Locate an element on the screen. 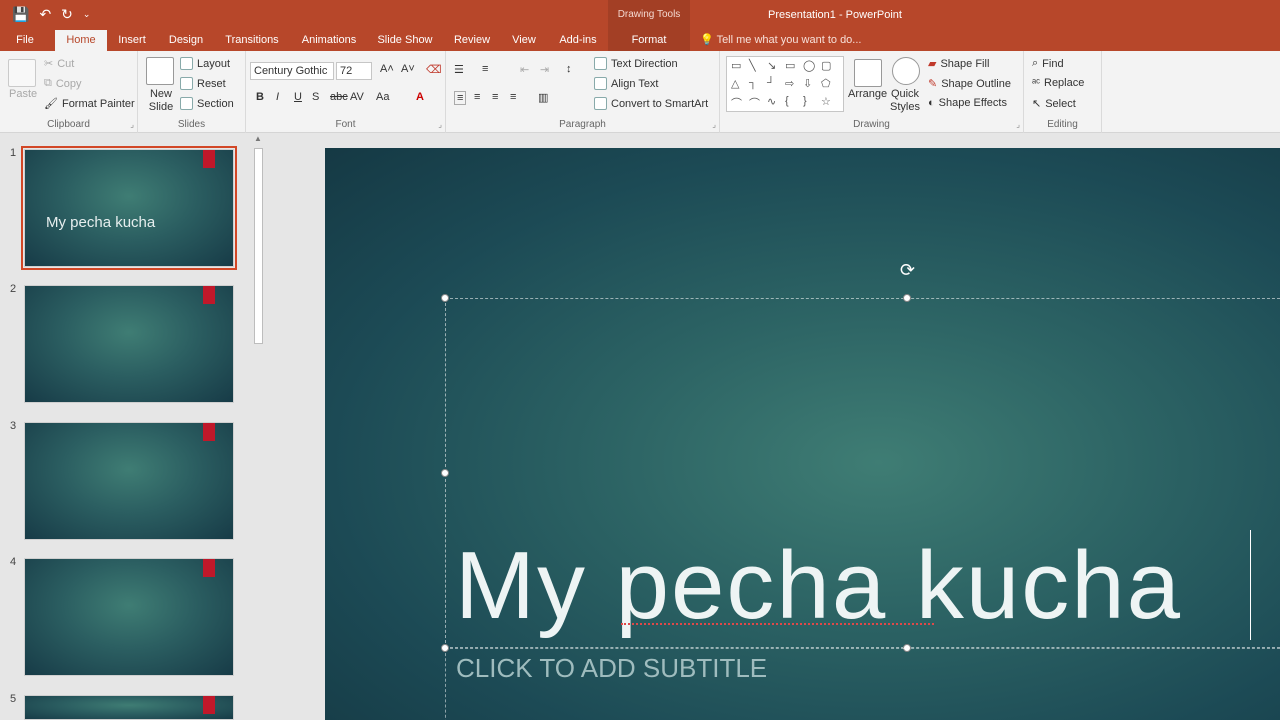 The width and height of the screenshot is (1280, 720). copy-button: ⧉ Copy is located at coordinates (63, 83).